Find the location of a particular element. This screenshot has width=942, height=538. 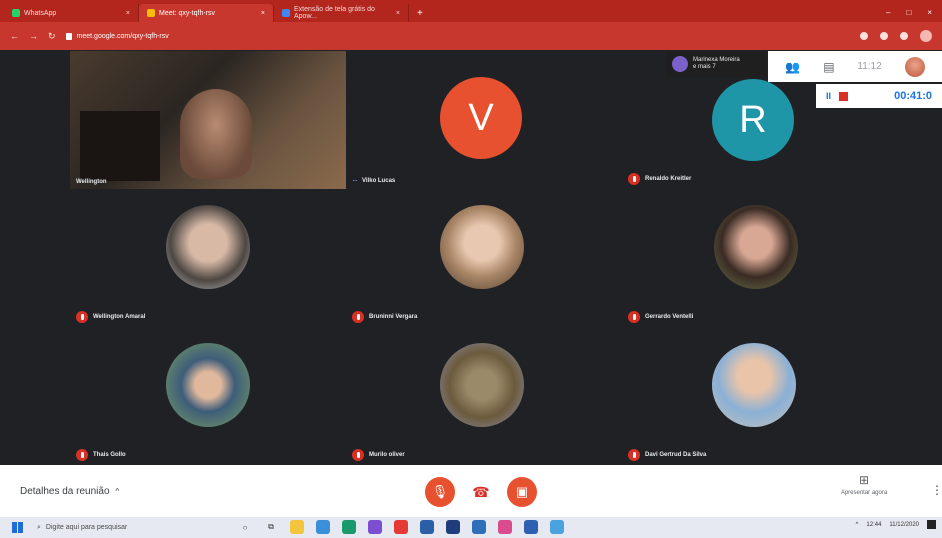

camera-off-icon: ▣ is located at coordinates (522, 491).